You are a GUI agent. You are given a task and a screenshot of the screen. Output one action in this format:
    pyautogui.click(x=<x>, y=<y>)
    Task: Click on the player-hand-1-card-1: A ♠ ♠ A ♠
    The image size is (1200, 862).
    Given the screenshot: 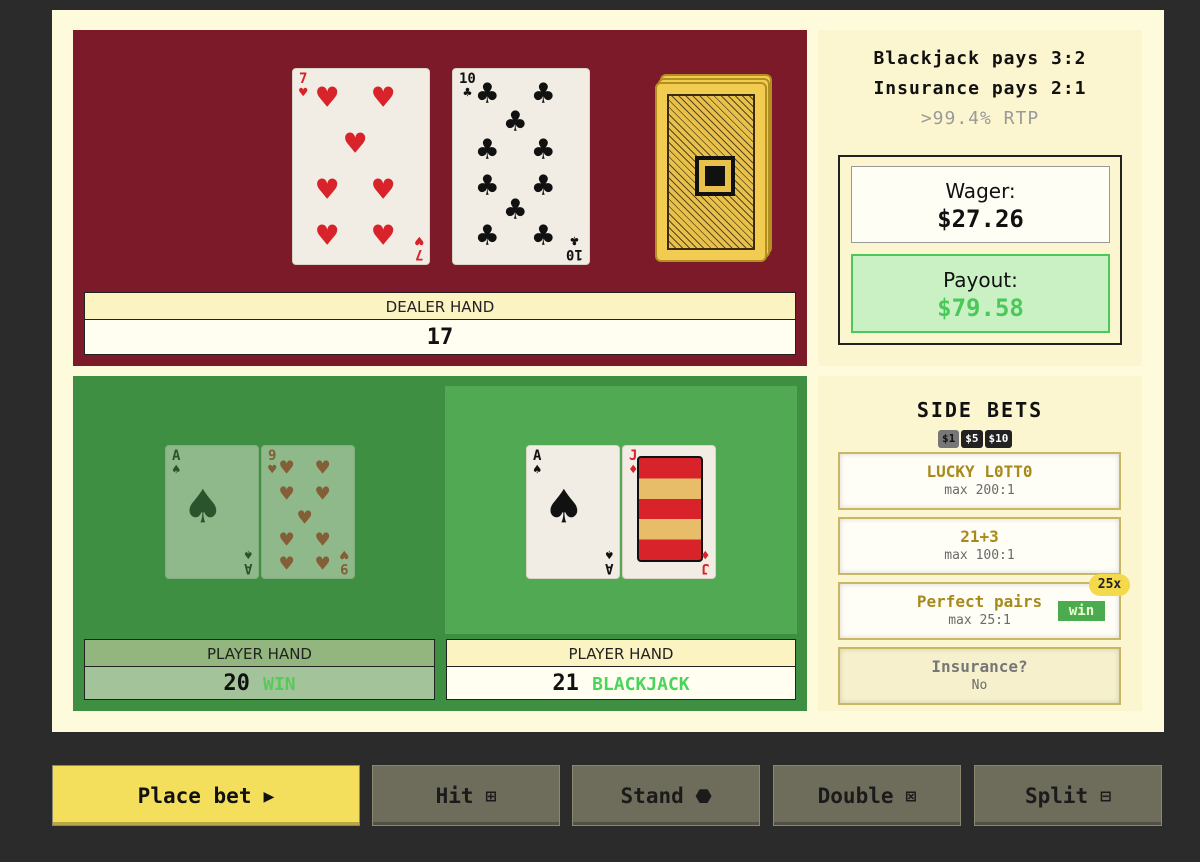 What is the action you would take?
    pyautogui.click(x=212, y=512)
    